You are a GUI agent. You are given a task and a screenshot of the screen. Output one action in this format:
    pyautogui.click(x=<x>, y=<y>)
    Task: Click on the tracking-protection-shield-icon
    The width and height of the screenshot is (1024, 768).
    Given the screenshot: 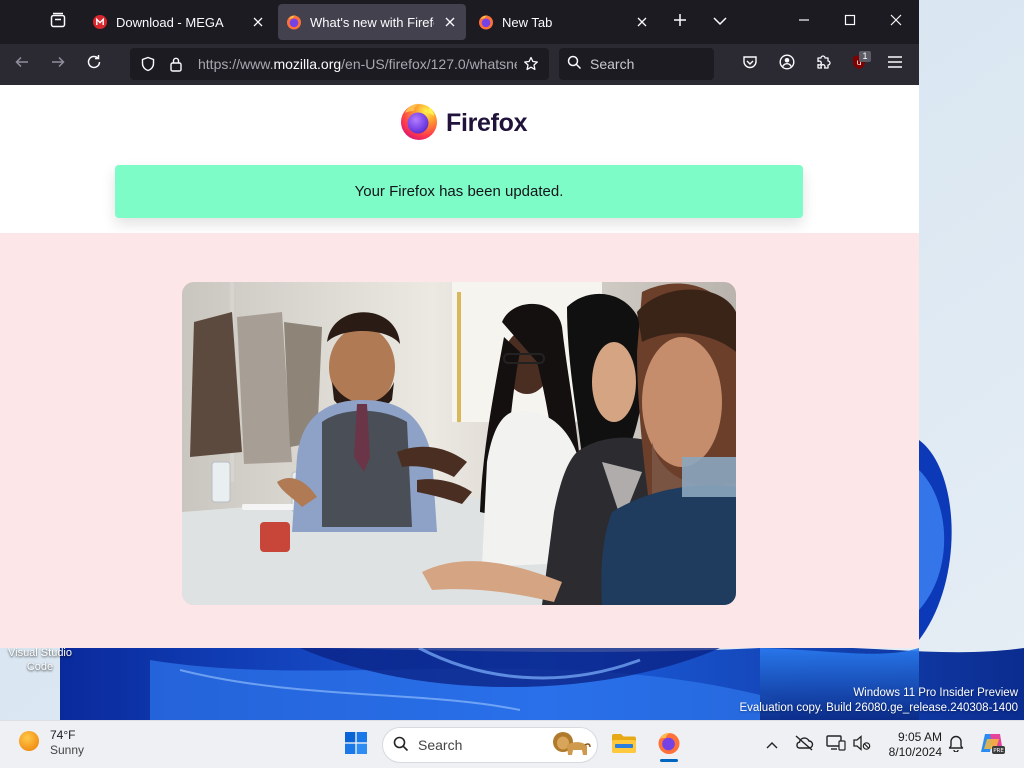 What is the action you would take?
    pyautogui.click(x=148, y=64)
    